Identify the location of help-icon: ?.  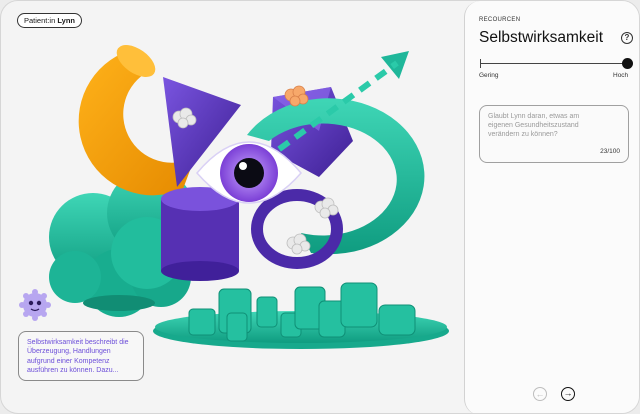
(627, 38).